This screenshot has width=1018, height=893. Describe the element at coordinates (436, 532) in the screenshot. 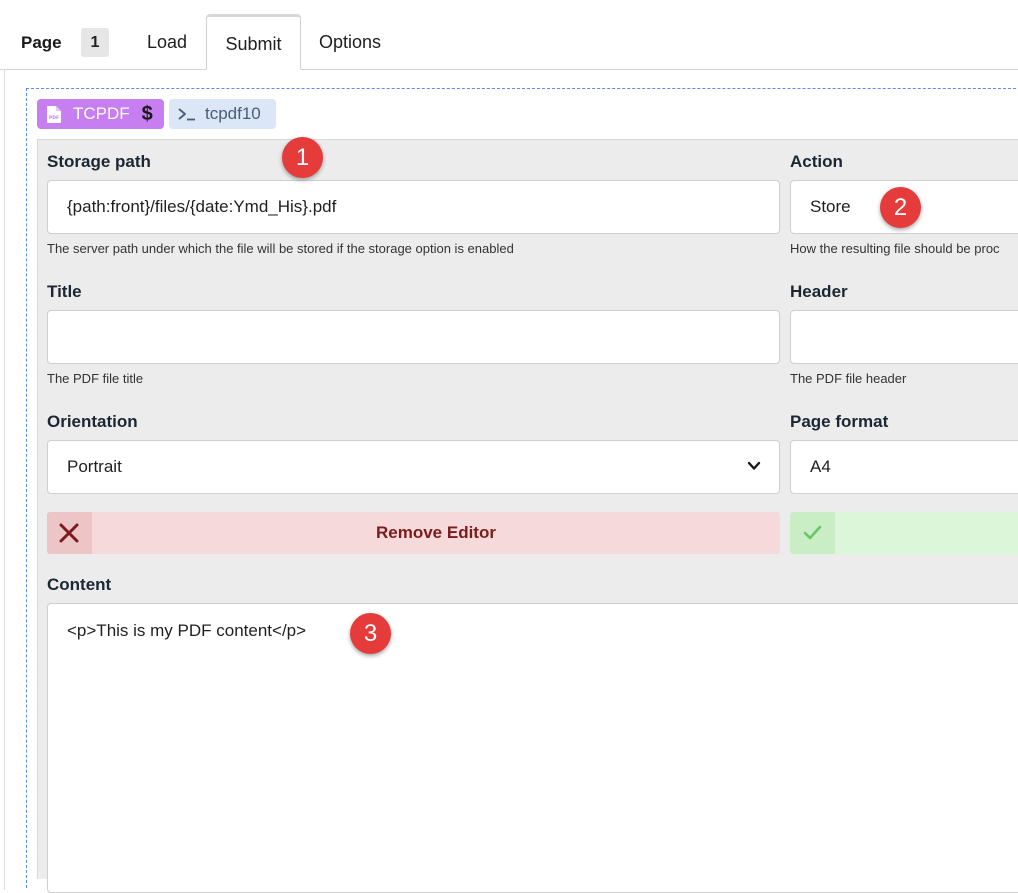

I see `remove-editor-label: Remove Editor` at that location.